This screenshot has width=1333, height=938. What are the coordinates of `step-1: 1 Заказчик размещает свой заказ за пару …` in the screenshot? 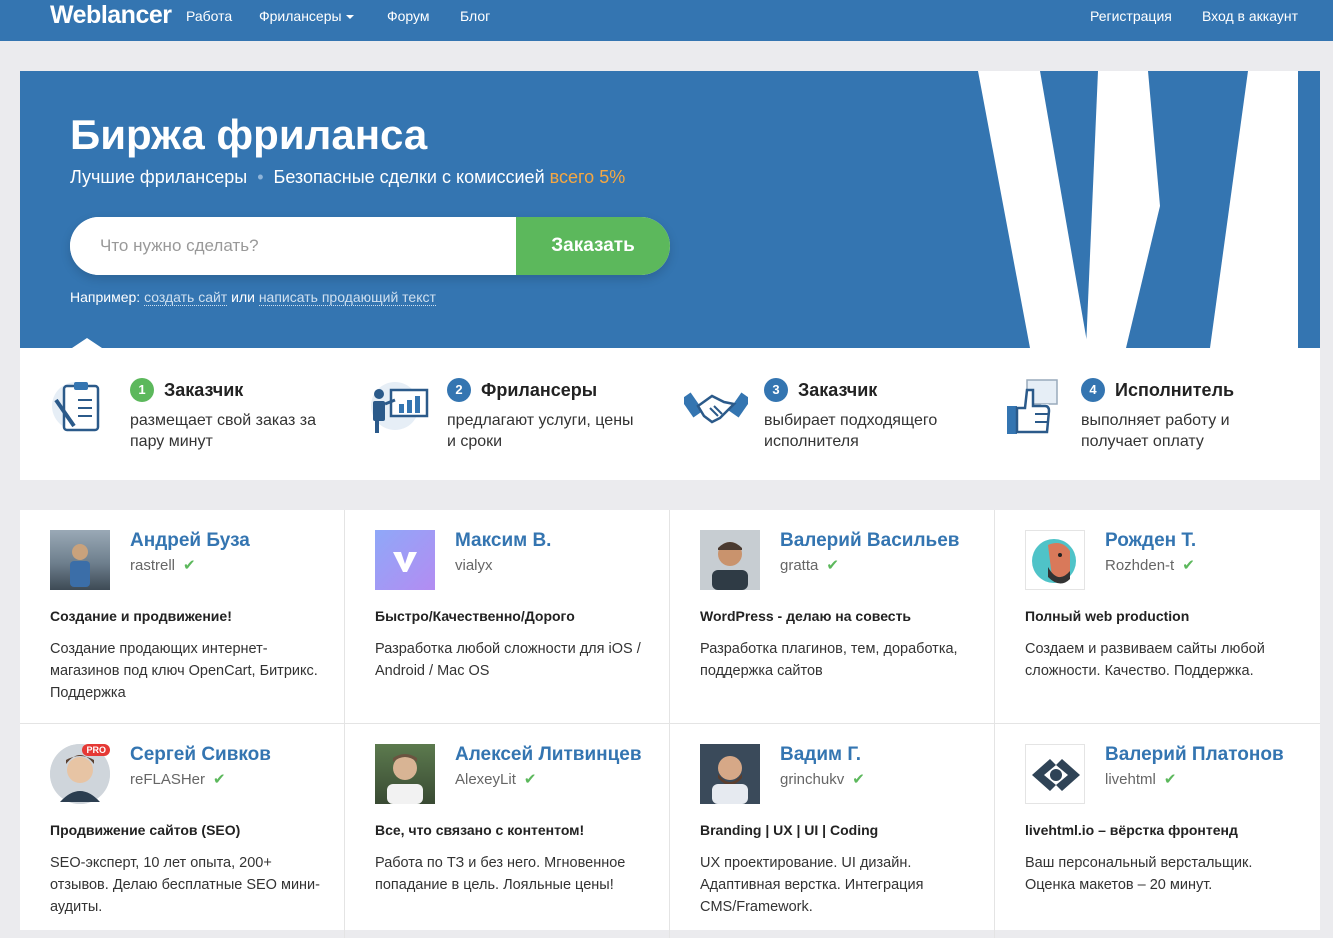 It's located at (170, 421).